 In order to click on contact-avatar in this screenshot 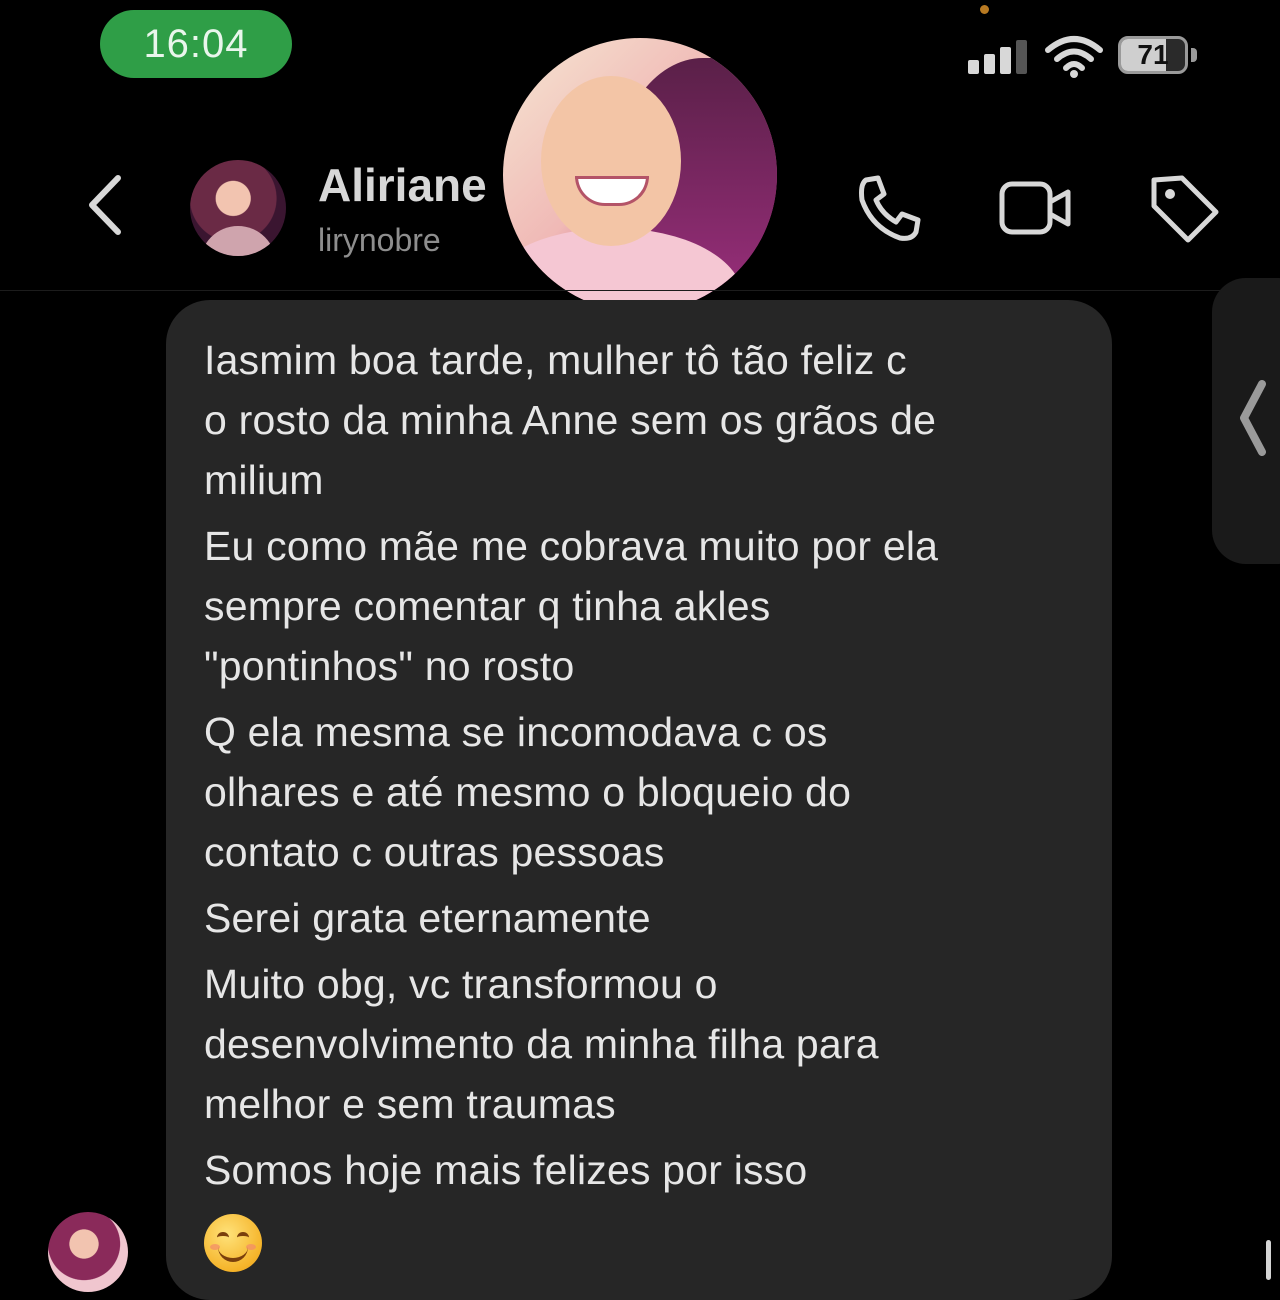, I will do `click(238, 208)`.